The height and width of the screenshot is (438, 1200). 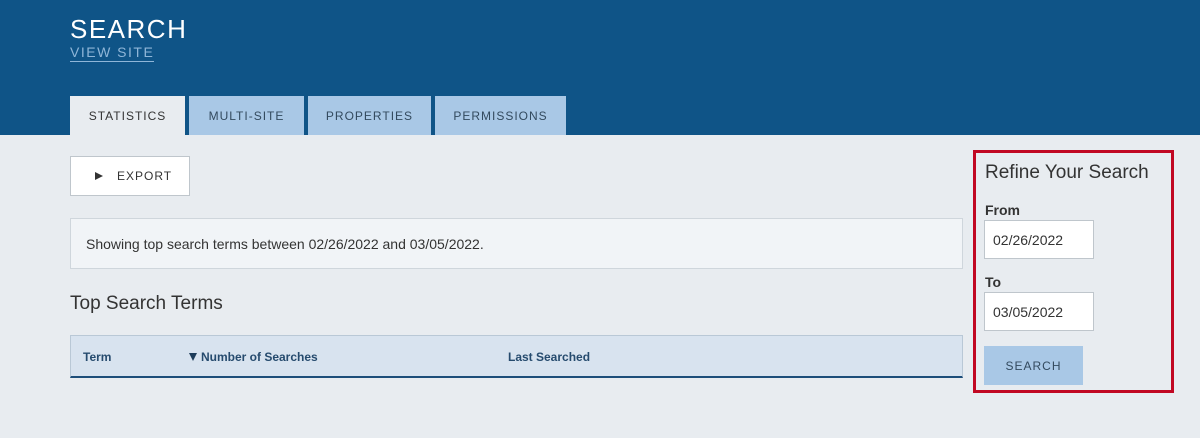 I want to click on page-title: SEARCH, so click(x=129, y=29).